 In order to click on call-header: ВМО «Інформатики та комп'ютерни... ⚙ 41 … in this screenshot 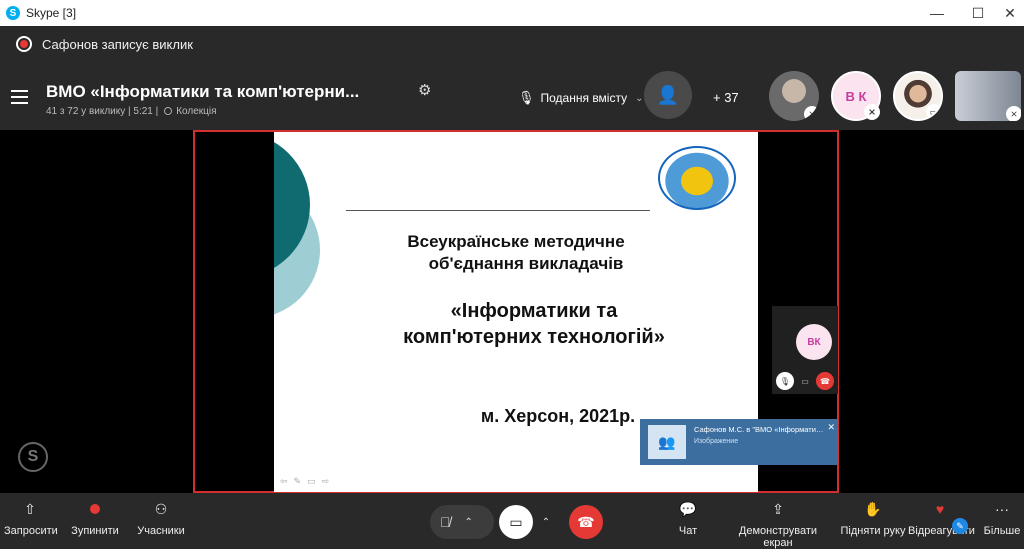, I will do `click(512, 96)`.